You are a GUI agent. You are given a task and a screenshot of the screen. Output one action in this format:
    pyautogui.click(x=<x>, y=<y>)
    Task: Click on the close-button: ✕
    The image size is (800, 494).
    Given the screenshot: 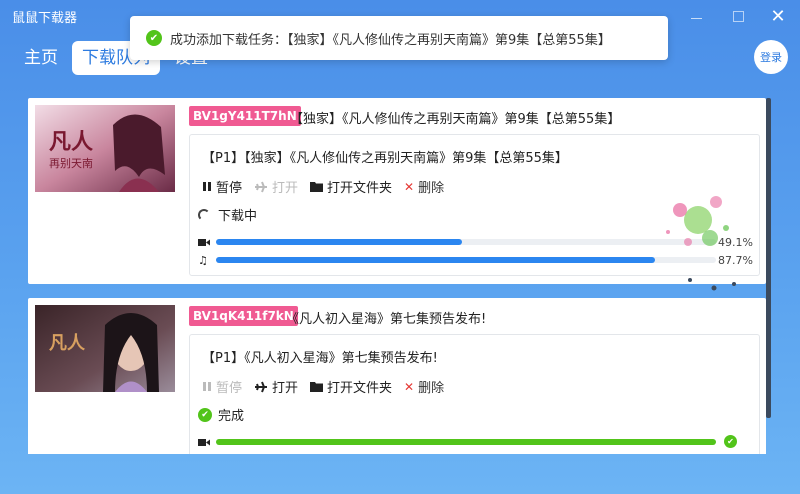 What is the action you would take?
    pyautogui.click(x=778, y=16)
    